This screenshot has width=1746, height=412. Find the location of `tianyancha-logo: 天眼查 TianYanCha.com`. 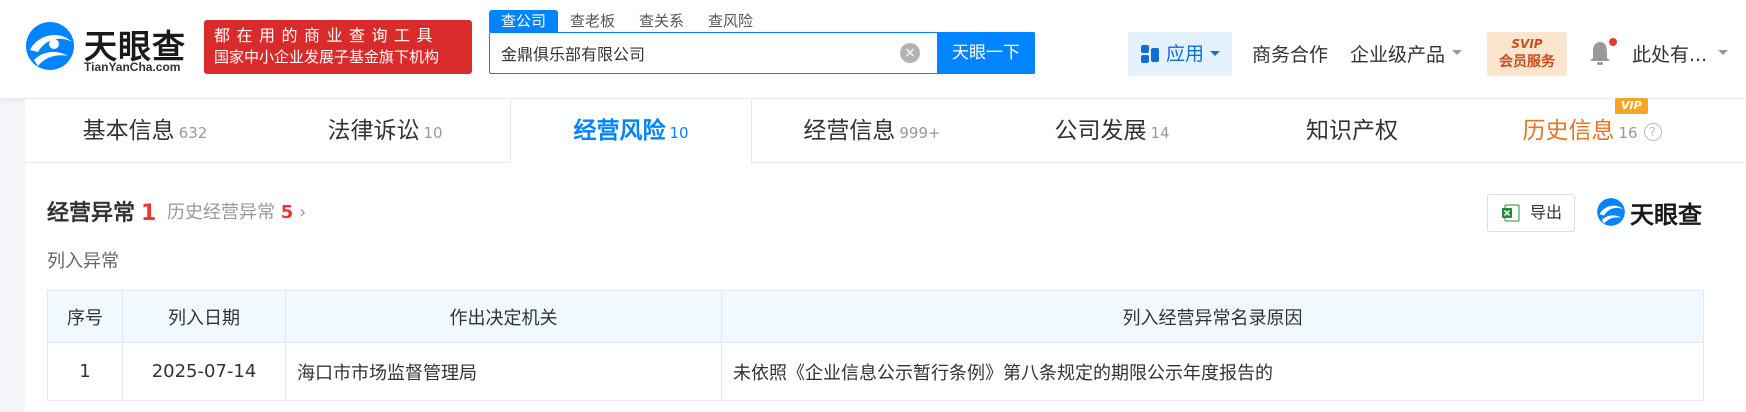

tianyancha-logo: 天眼查 TianYanCha.com is located at coordinates (114, 46).